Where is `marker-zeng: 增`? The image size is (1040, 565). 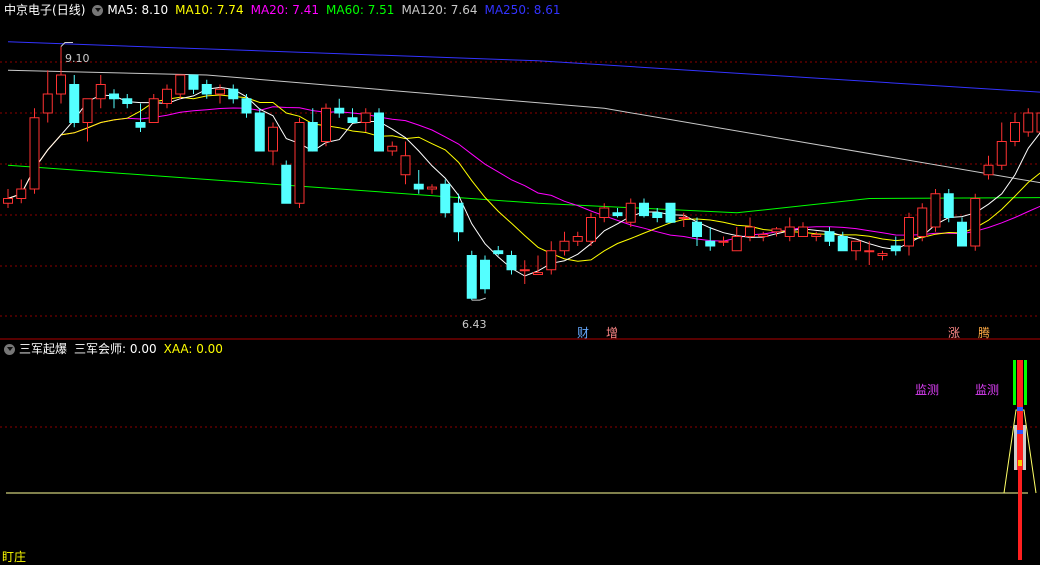
marker-zeng: 增 is located at coordinates (612, 333).